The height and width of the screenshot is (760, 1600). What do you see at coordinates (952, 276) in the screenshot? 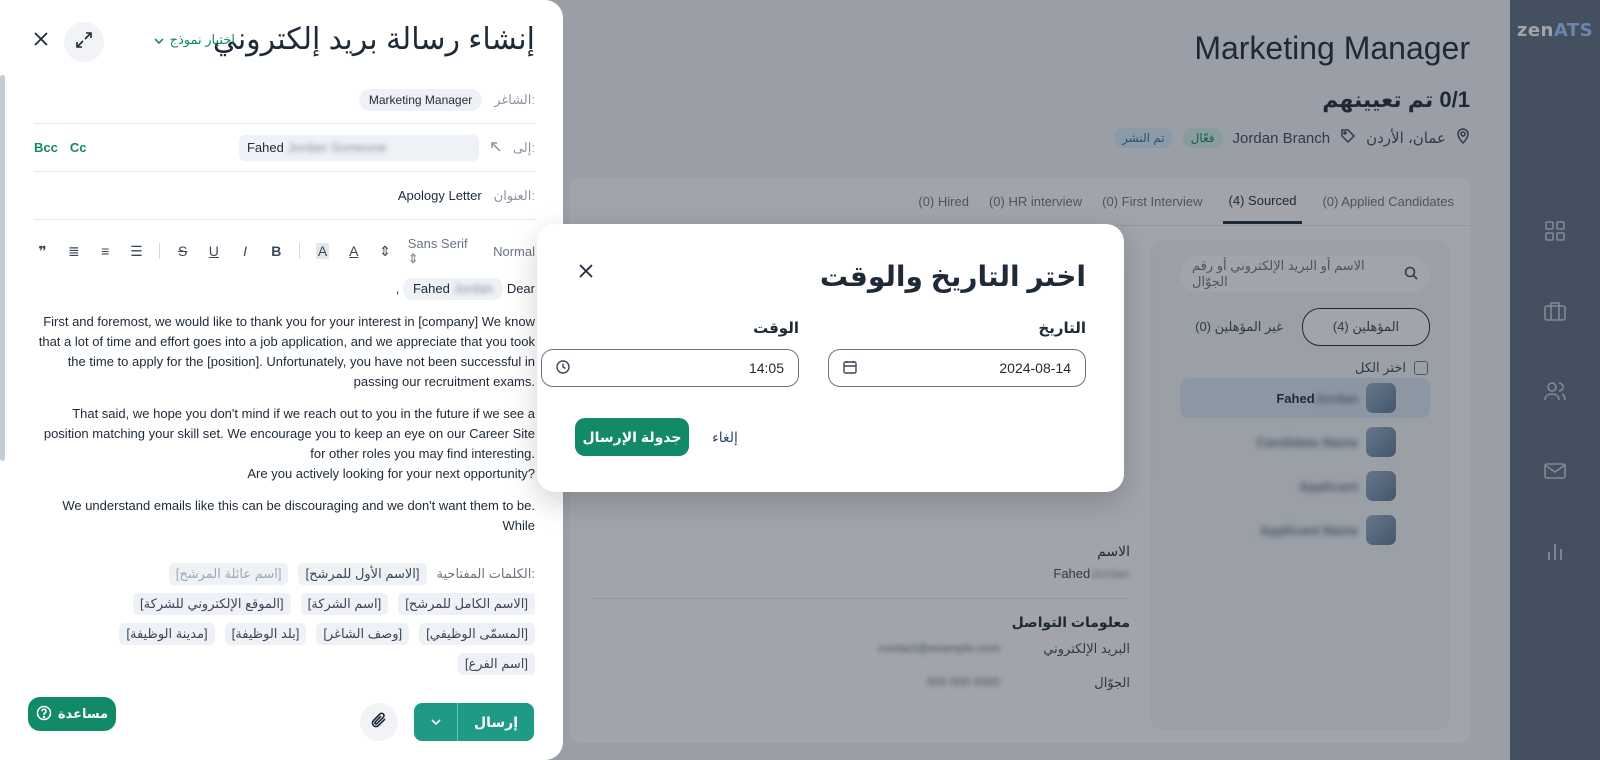
I see `modal-title: اختر التاريخ والوقت` at bounding box center [952, 276].